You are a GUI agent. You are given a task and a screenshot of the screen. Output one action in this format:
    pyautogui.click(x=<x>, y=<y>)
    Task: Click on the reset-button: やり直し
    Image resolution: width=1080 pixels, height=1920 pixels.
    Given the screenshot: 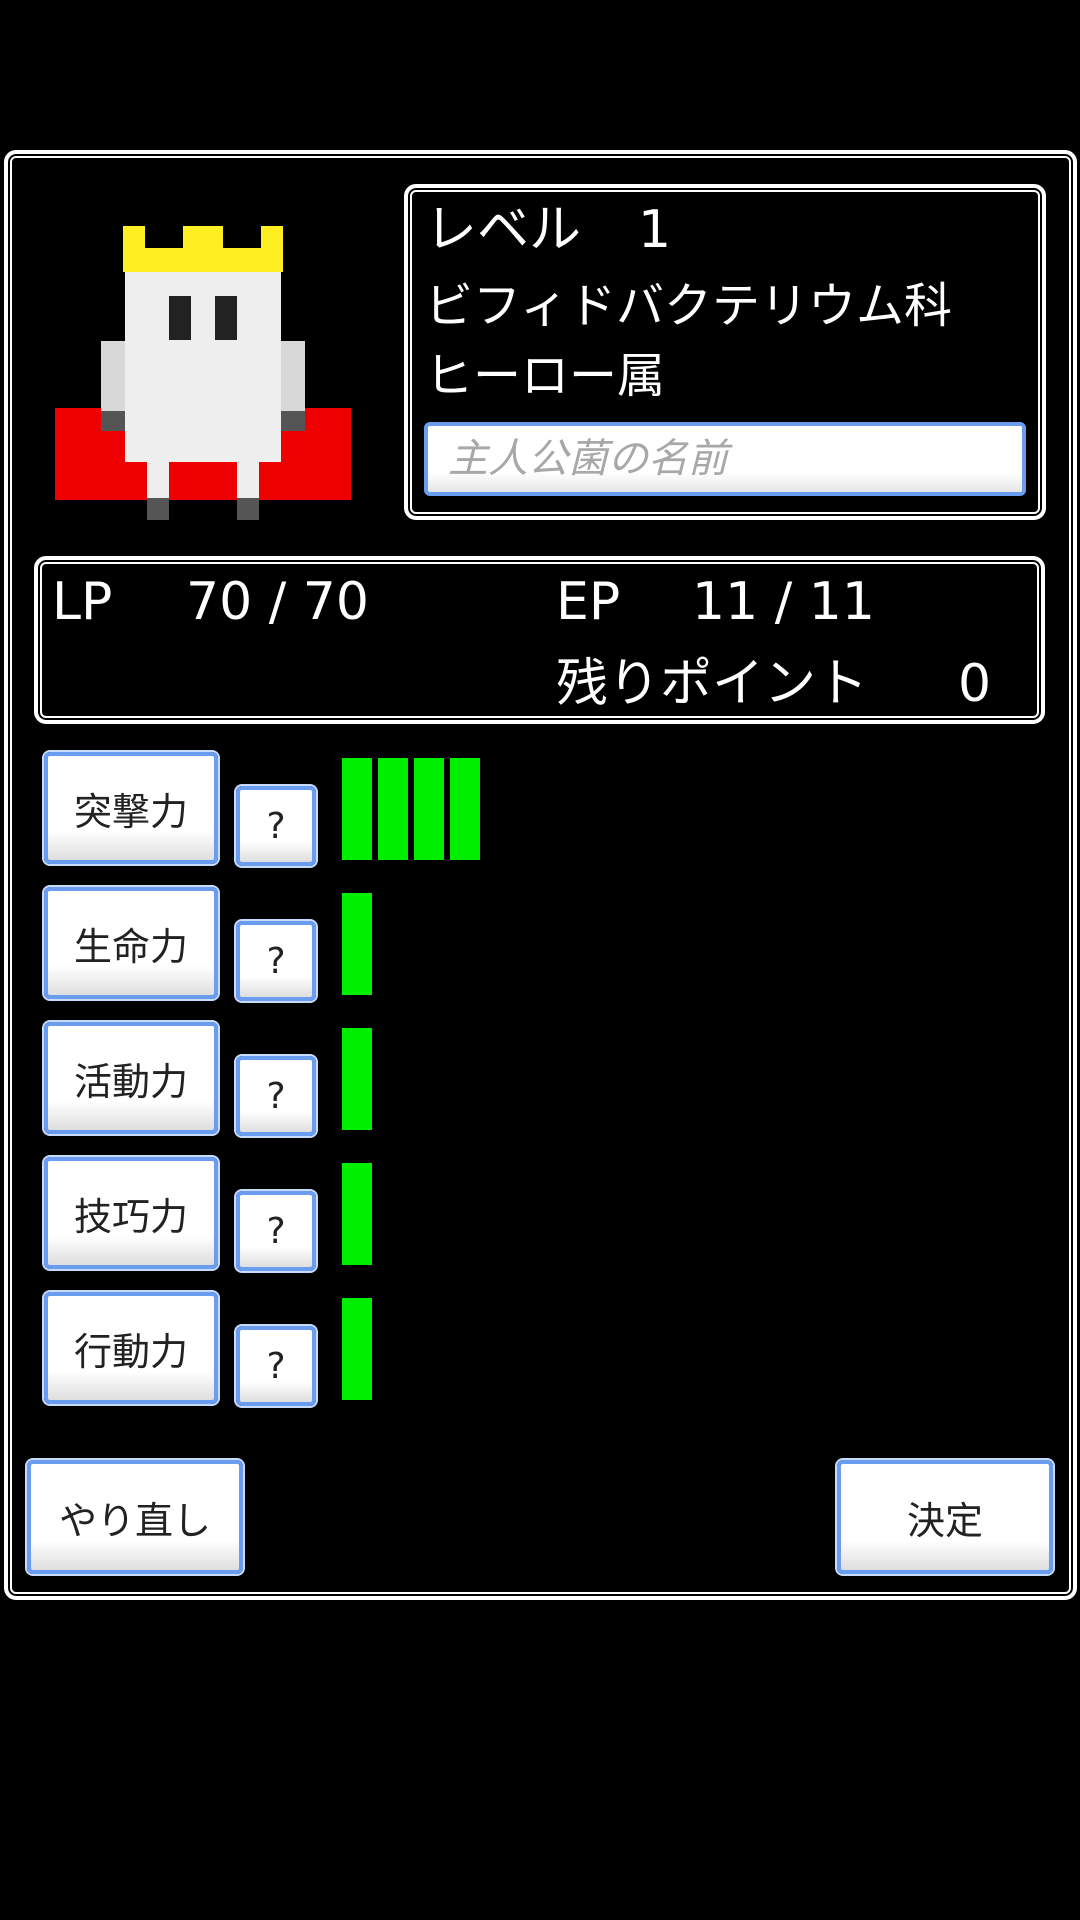 What is the action you would take?
    pyautogui.click(x=135, y=1517)
    